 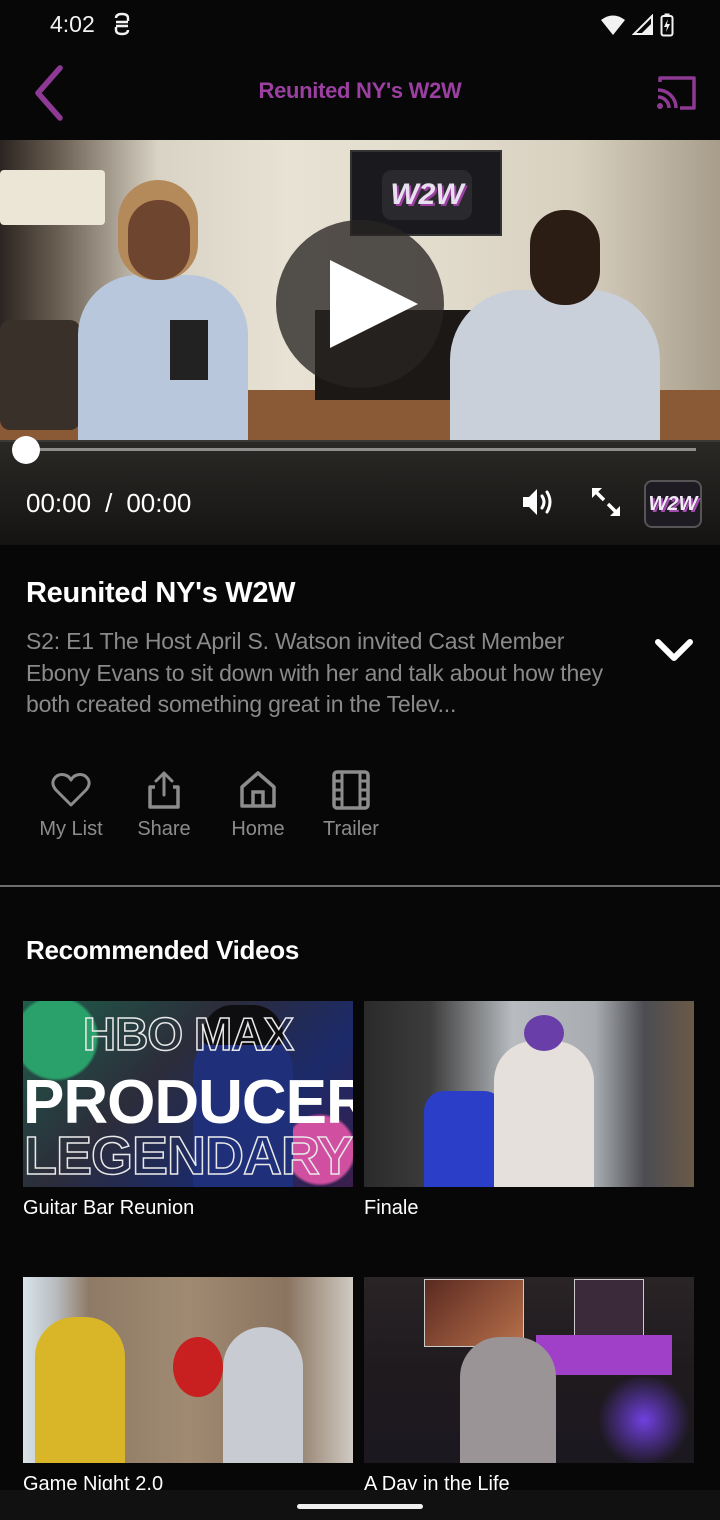 I want to click on video-caption: Guitar Bar Reunion, so click(x=109, y=1208).